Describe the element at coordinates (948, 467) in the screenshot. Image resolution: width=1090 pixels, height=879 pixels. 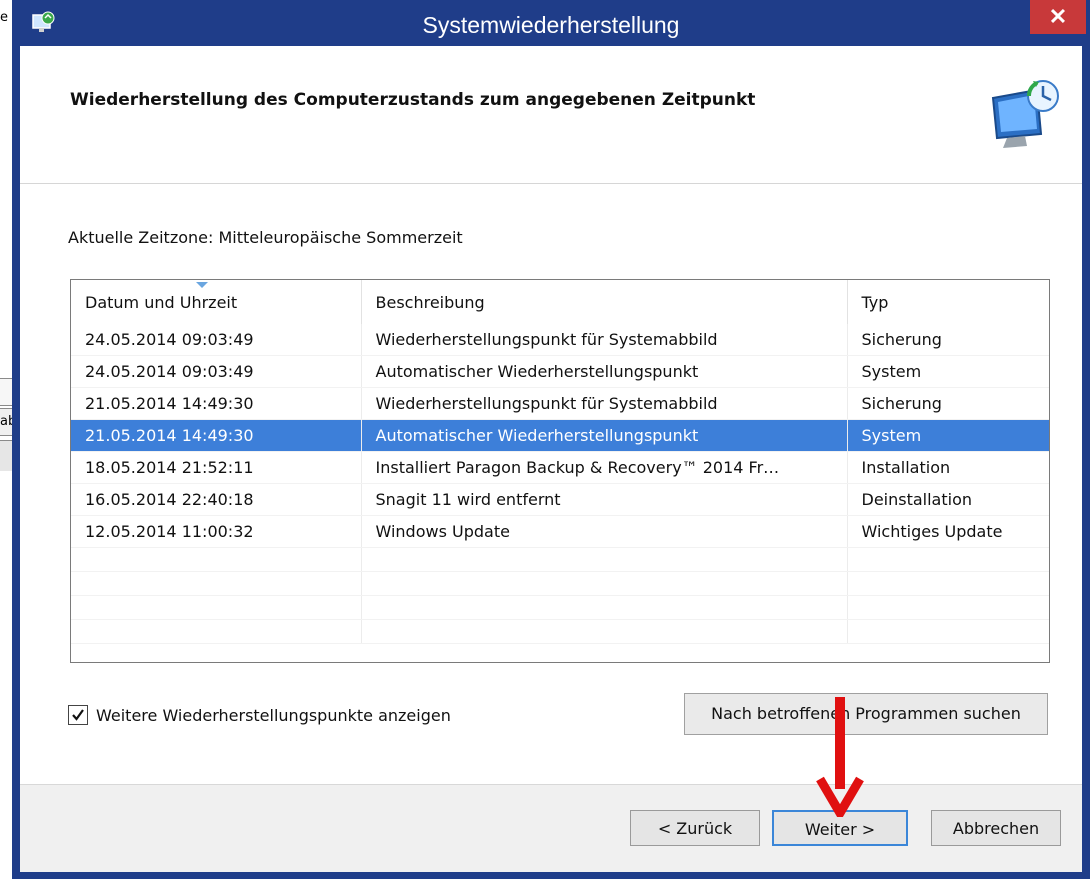
I see `cell-type: Installation` at that location.